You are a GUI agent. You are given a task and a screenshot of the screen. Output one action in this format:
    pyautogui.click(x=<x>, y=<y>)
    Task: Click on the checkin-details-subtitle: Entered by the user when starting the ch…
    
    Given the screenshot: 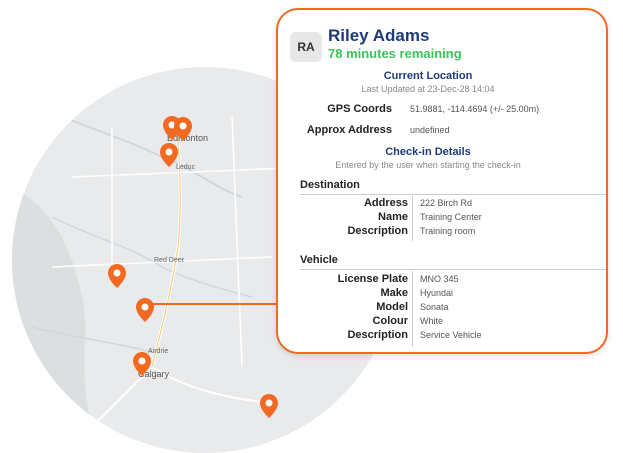 What is the action you would take?
    pyautogui.click(x=428, y=165)
    